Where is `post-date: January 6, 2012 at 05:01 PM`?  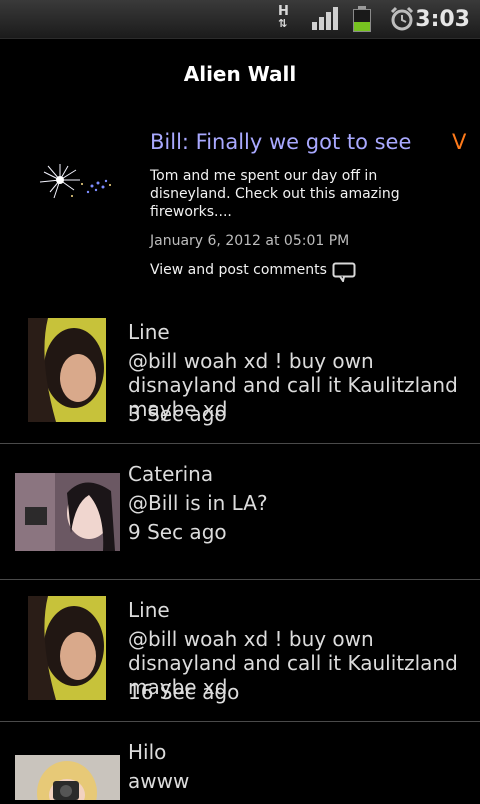 post-date: January 6, 2012 at 05:01 PM is located at coordinates (250, 241).